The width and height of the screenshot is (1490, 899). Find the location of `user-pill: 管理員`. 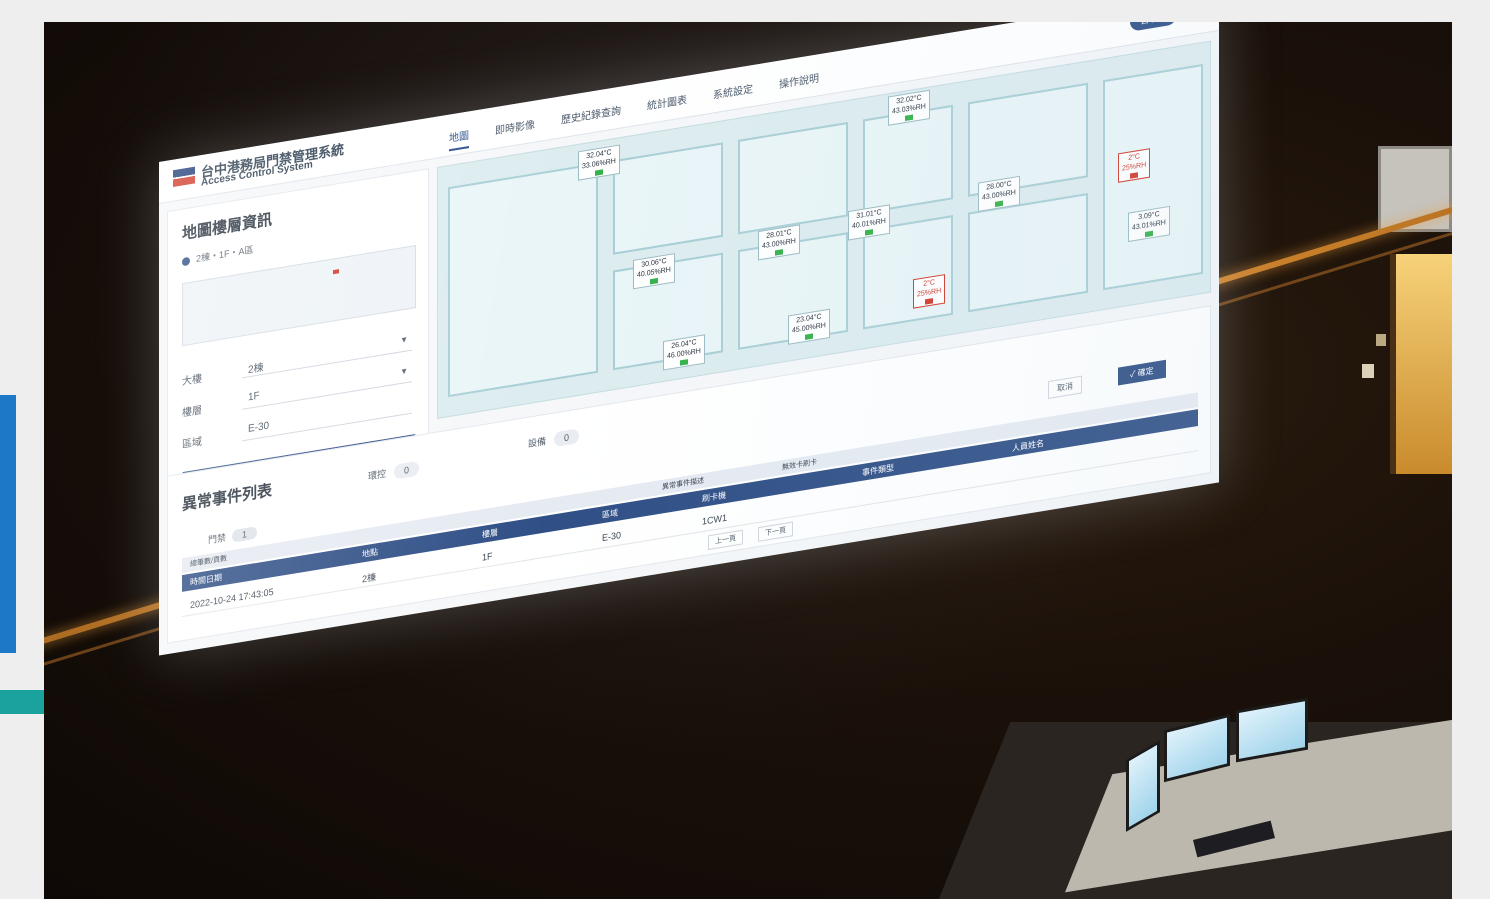

user-pill: 管理員 is located at coordinates (1153, 27).